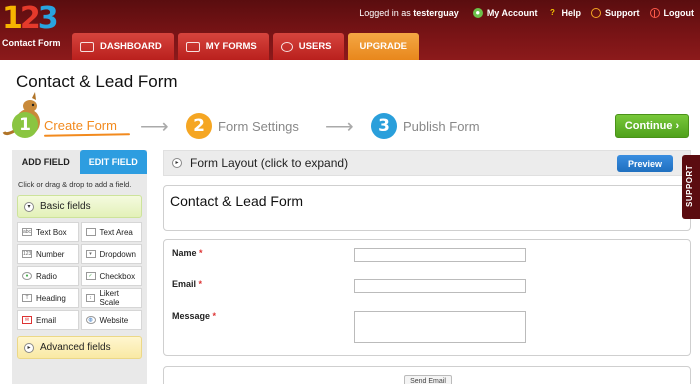 The width and height of the screenshot is (700, 384). Describe the element at coordinates (27, 254) in the screenshot. I see `number-icon: 123` at that location.